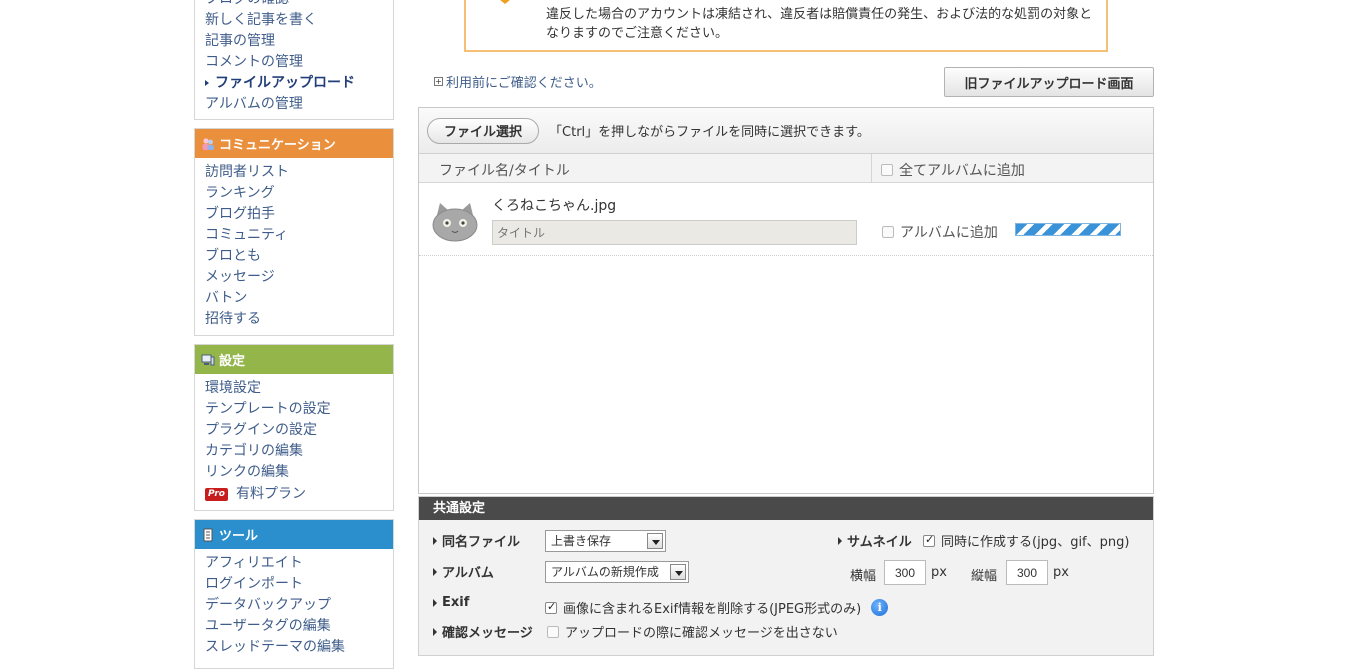 Image resolution: width=1346 pixels, height=669 pixels. I want to click on exif-option-label: 画像に含まれるExif情報を削除する(JPEG形式のみ), so click(712, 609).